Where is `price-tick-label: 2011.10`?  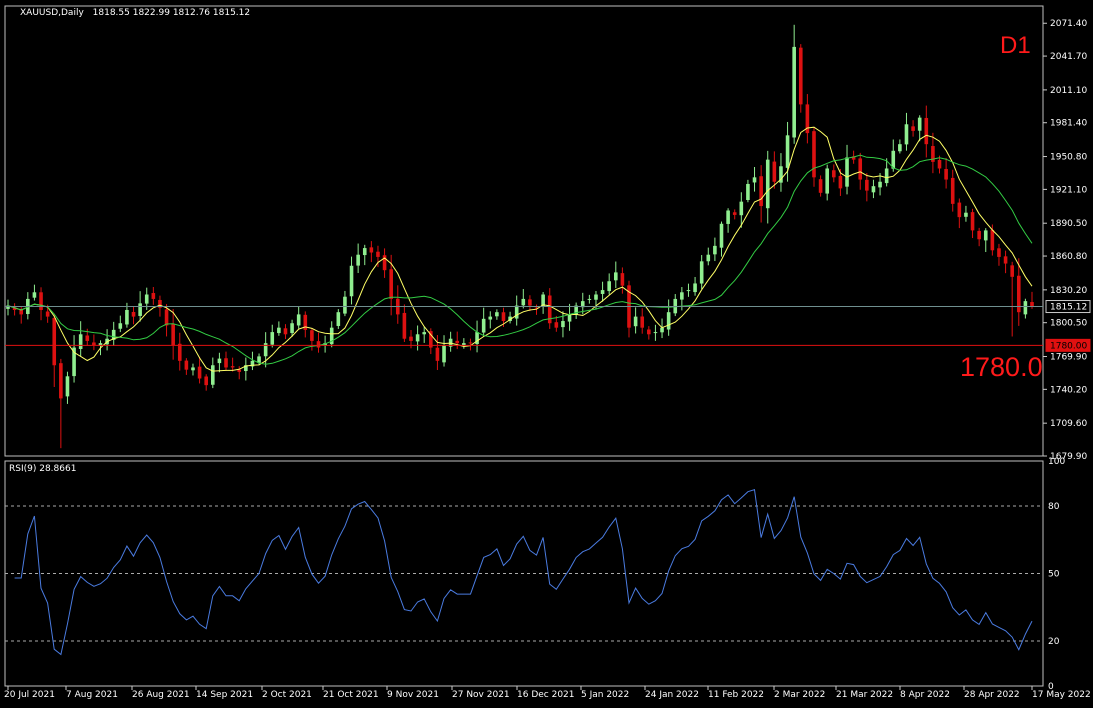
price-tick-label: 2011.10 is located at coordinates (1068, 91).